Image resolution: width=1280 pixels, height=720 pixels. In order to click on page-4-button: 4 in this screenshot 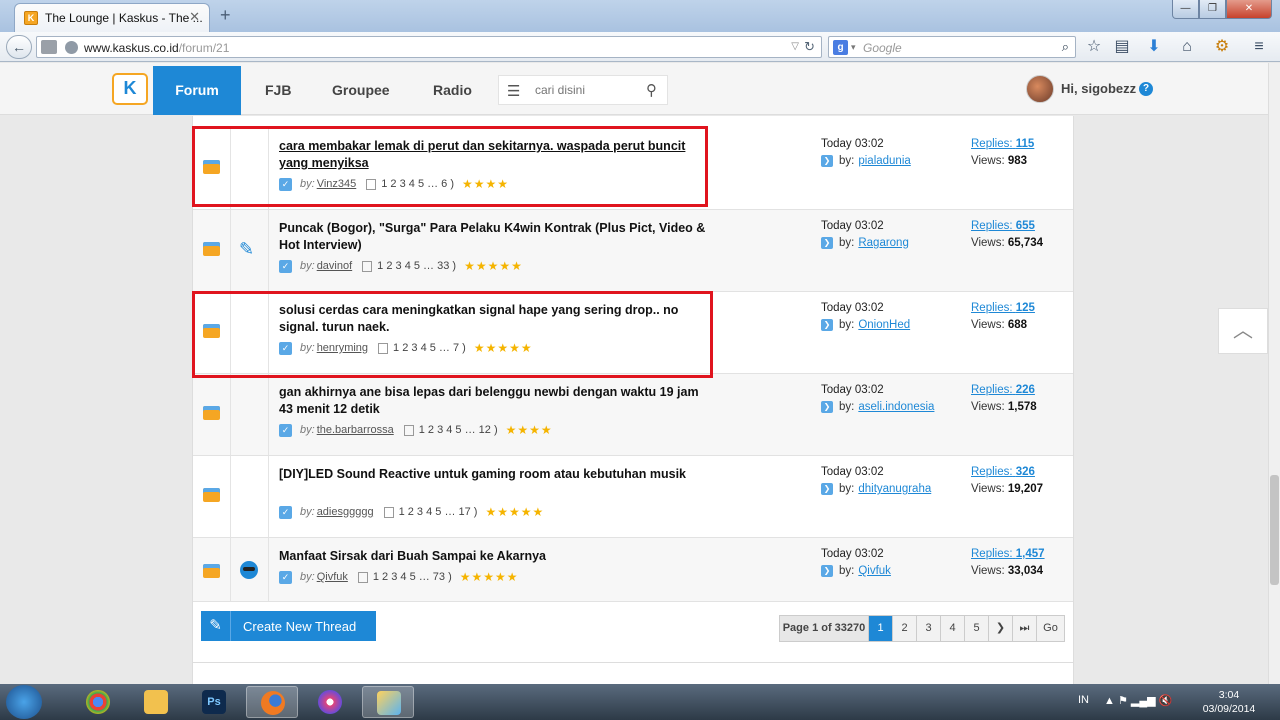, I will do `click(953, 628)`.